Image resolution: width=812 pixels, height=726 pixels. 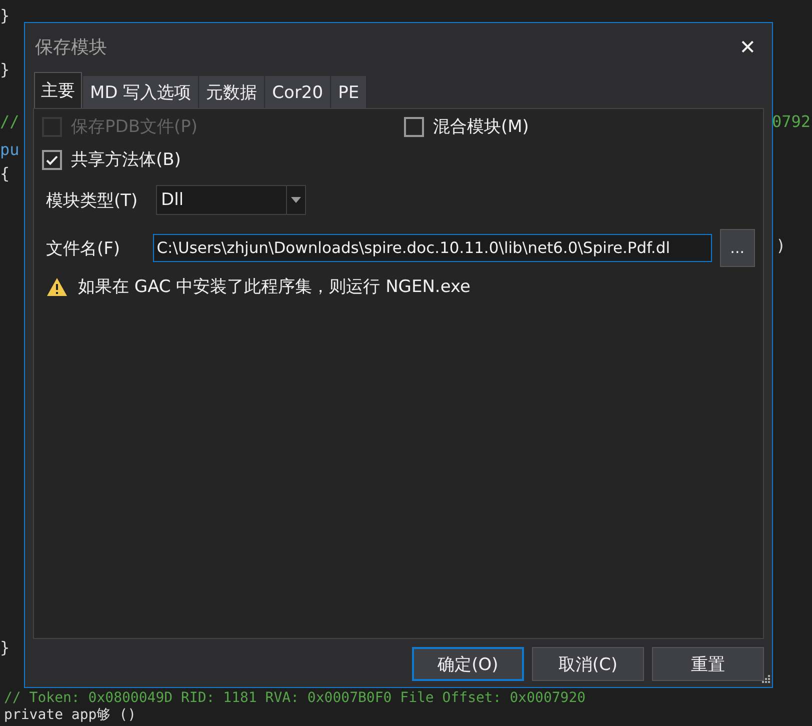 I want to click on checkbox-label: 混合模块(M), so click(x=481, y=127).